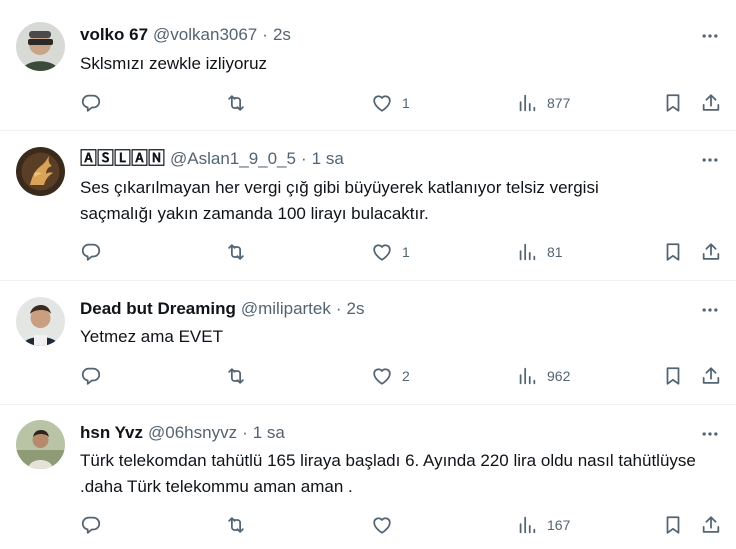 This screenshot has height=549, width=736. What do you see at coordinates (555, 252) in the screenshot?
I see `view-count: 81` at bounding box center [555, 252].